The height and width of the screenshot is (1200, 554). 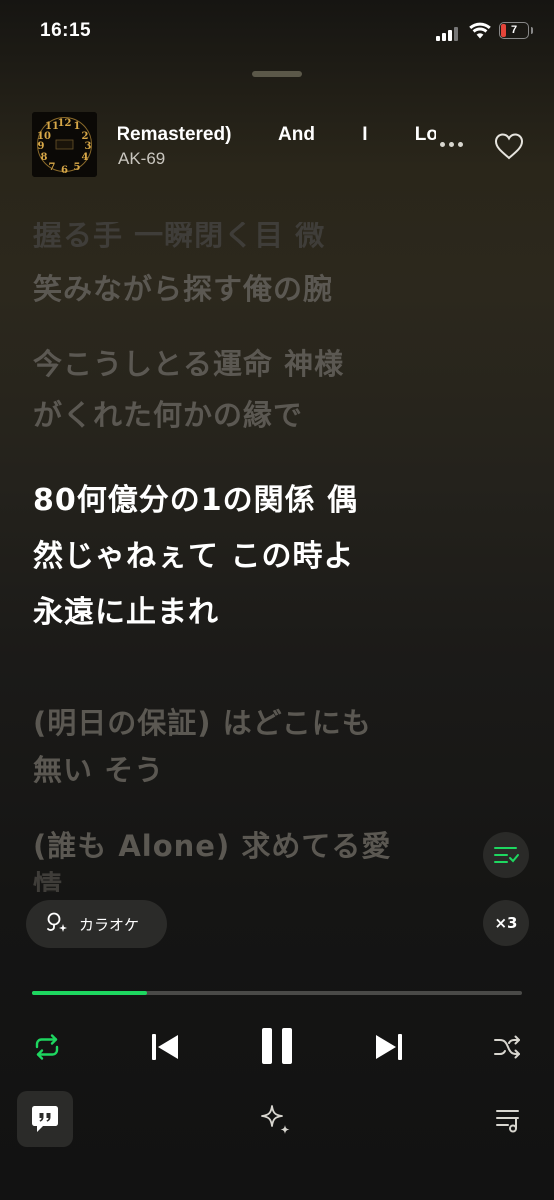 I want to click on chat-button, so click(x=45, y=1119).